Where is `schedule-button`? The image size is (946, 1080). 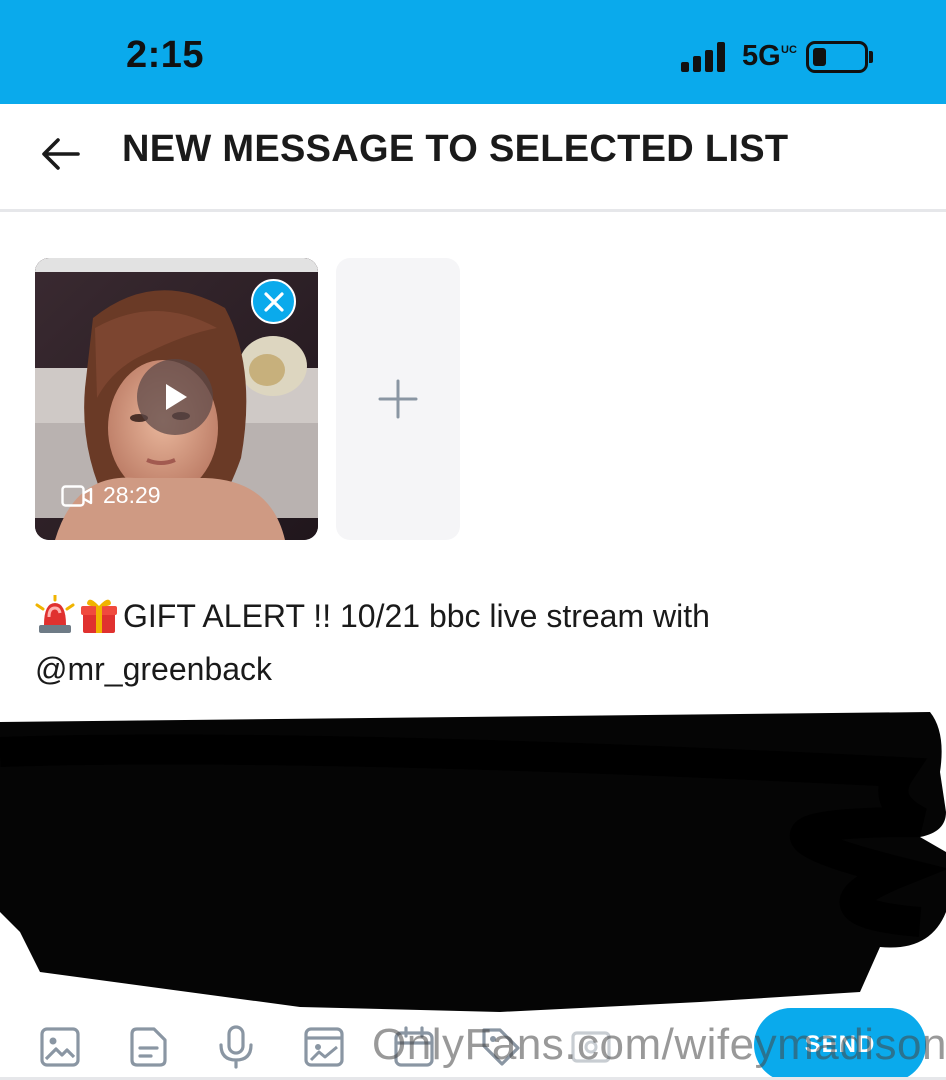 schedule-button is located at coordinates (414, 1047).